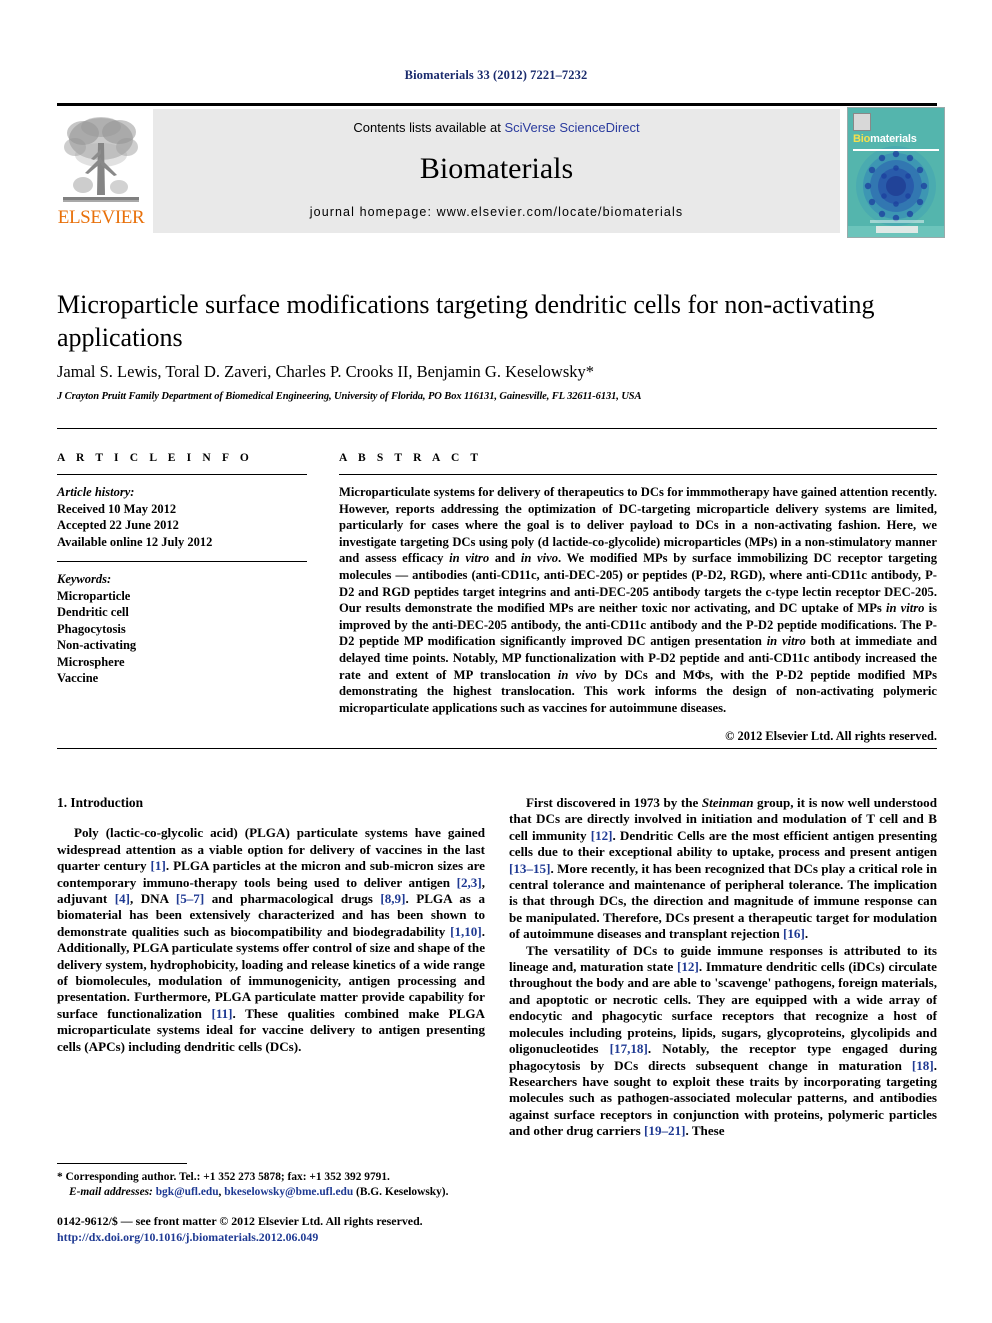 This screenshot has width=992, height=1323. I want to click on elsevier-tree-icon, so click(101, 159).